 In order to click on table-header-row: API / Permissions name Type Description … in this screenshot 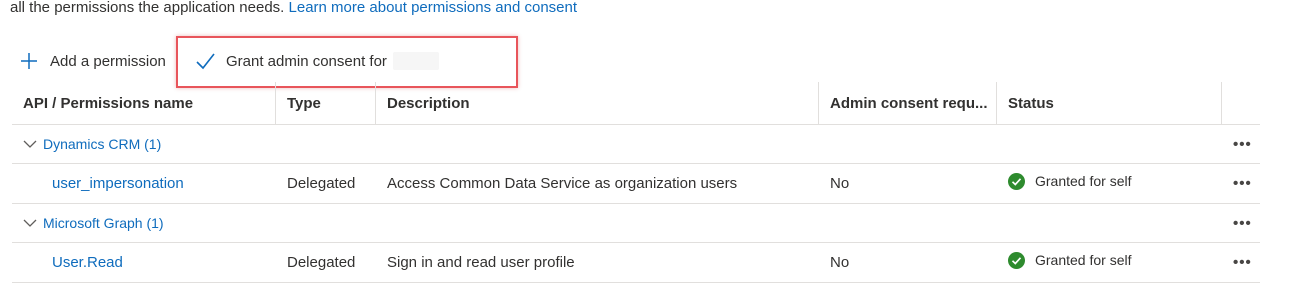, I will do `click(636, 103)`.